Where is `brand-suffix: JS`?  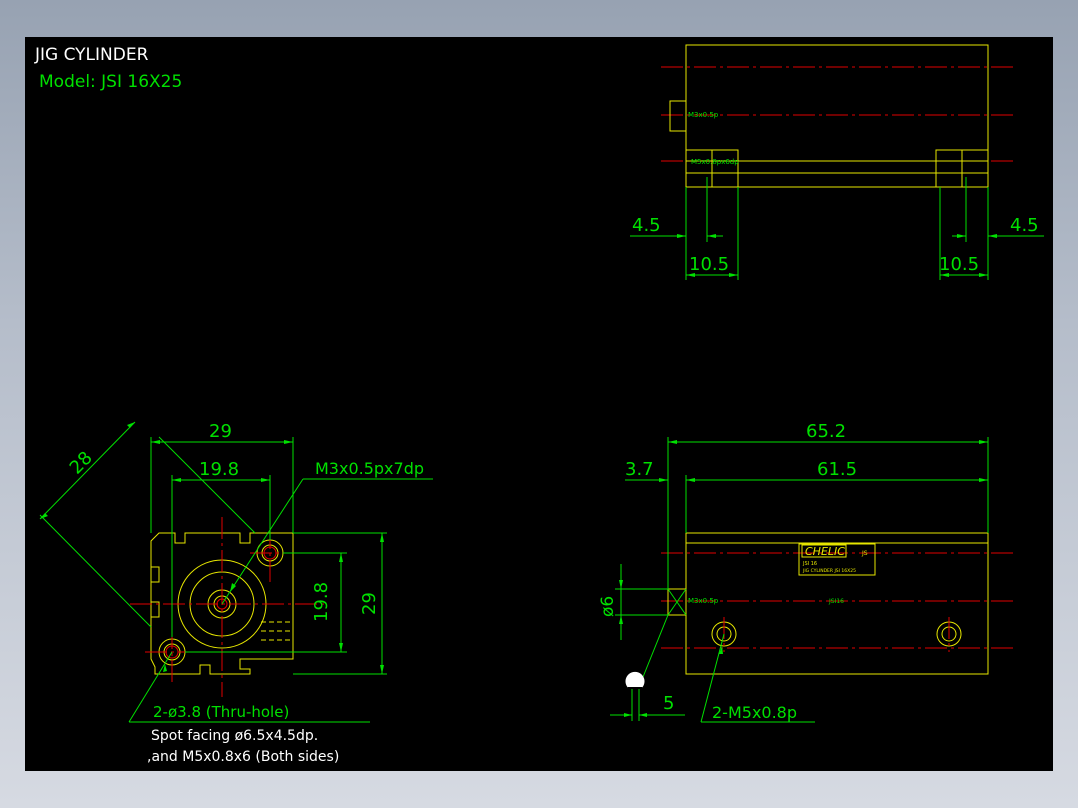
brand-suffix: JS is located at coordinates (864, 553).